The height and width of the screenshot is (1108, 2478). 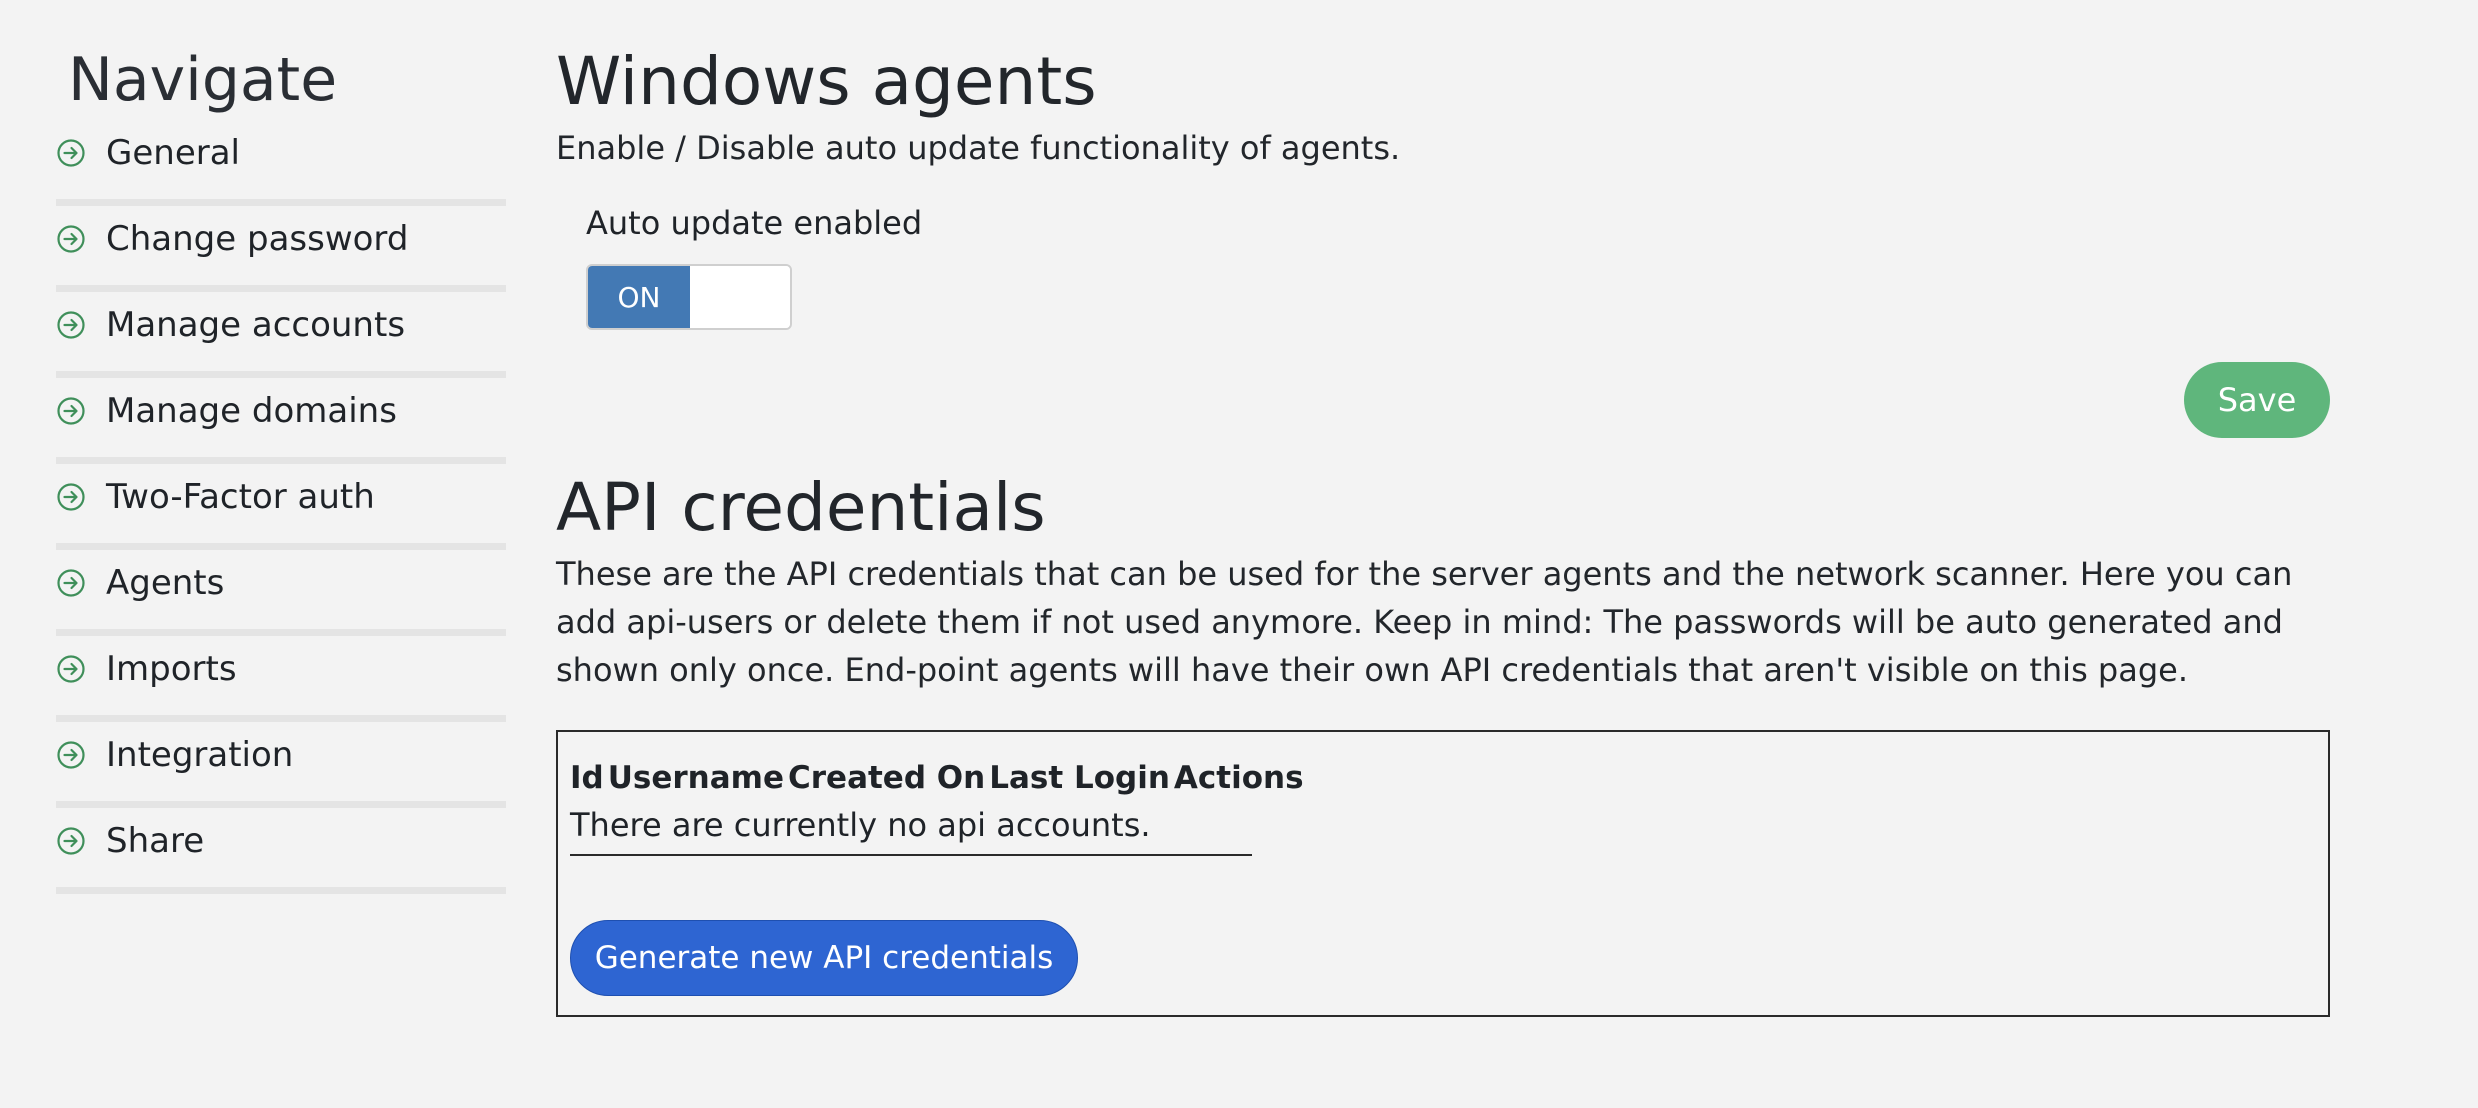 What do you see at coordinates (1443, 414) in the screenshot?
I see `save-row: Save` at bounding box center [1443, 414].